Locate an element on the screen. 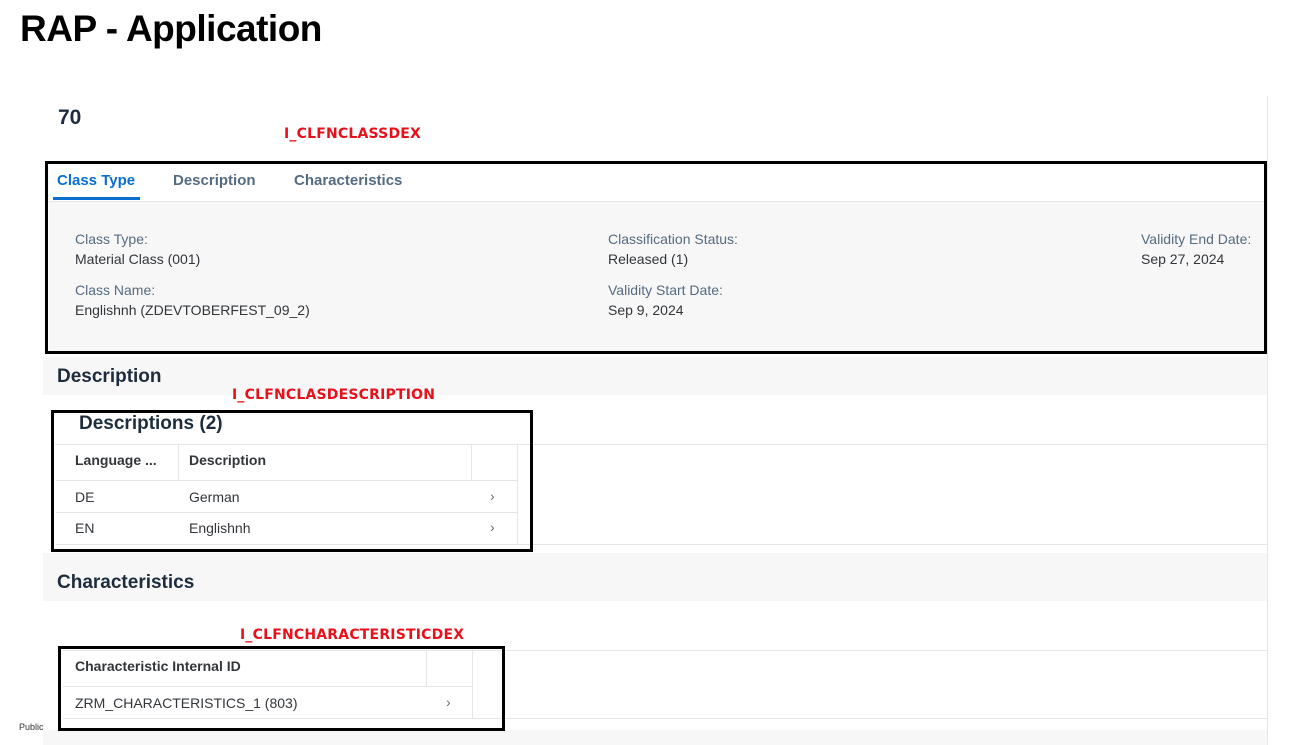 Image resolution: width=1295 pixels, height=745 pixels. annotation-characteristic-entity: I_CLFNCHARACTERISTICDEX is located at coordinates (352, 635).